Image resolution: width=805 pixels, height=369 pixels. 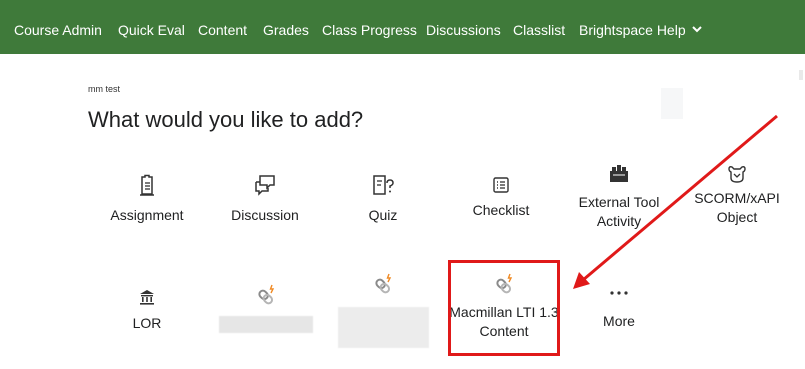 What do you see at coordinates (619, 293) in the screenshot?
I see `ellipsis-icon` at bounding box center [619, 293].